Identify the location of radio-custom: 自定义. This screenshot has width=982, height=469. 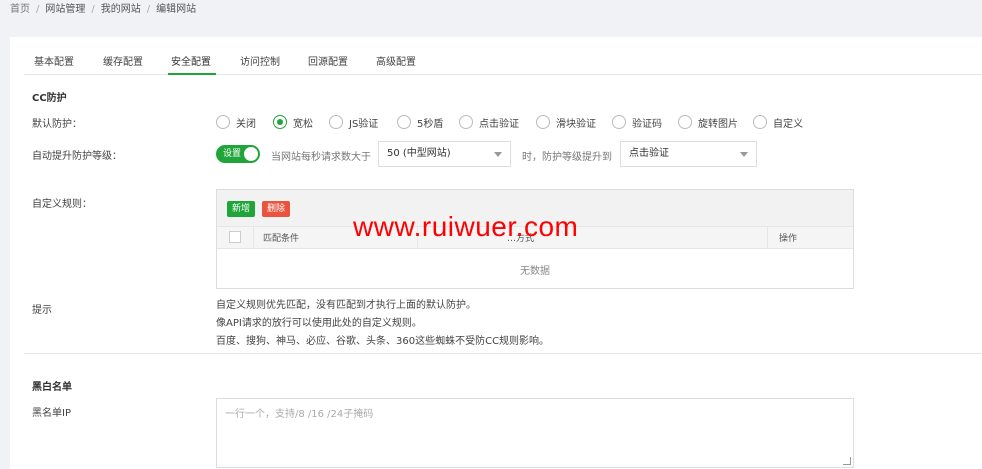
(778, 122).